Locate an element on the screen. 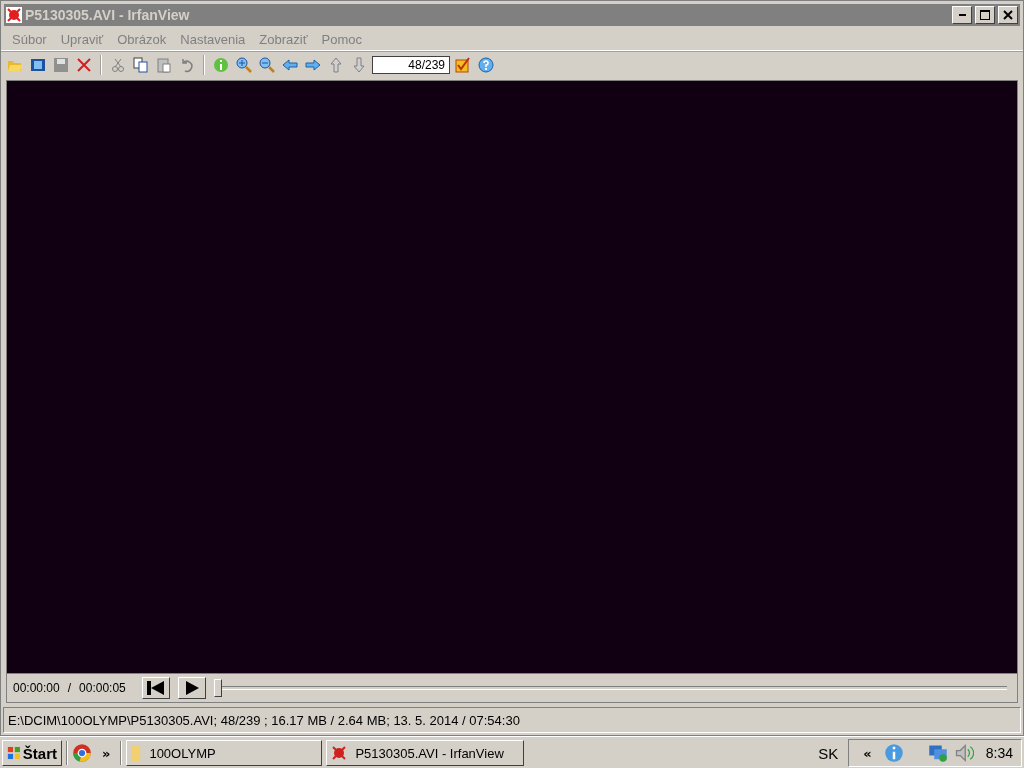  windows-logo-icon is located at coordinates (14, 753).